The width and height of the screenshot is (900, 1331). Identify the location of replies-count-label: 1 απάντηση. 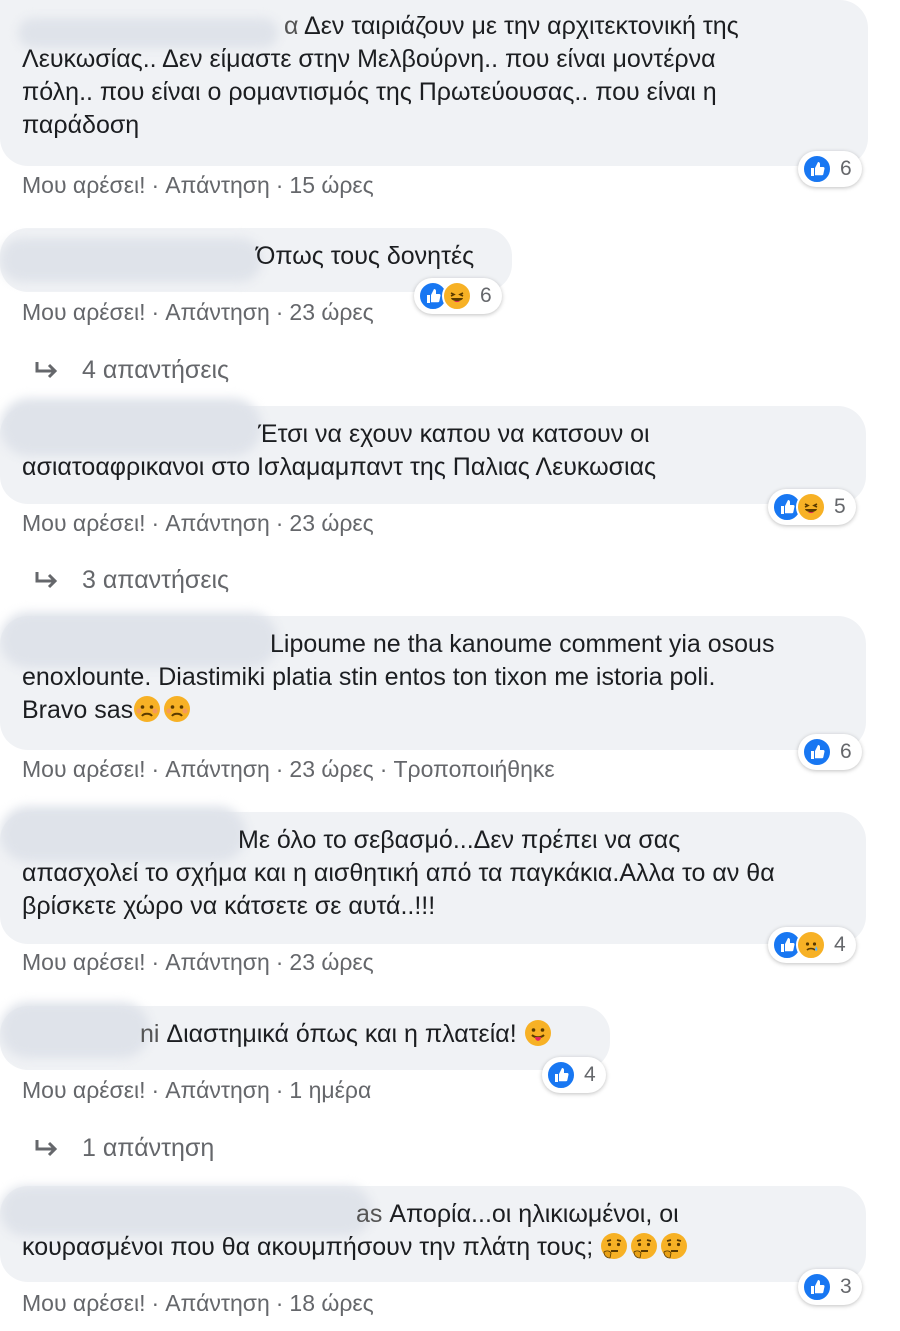
(148, 1148).